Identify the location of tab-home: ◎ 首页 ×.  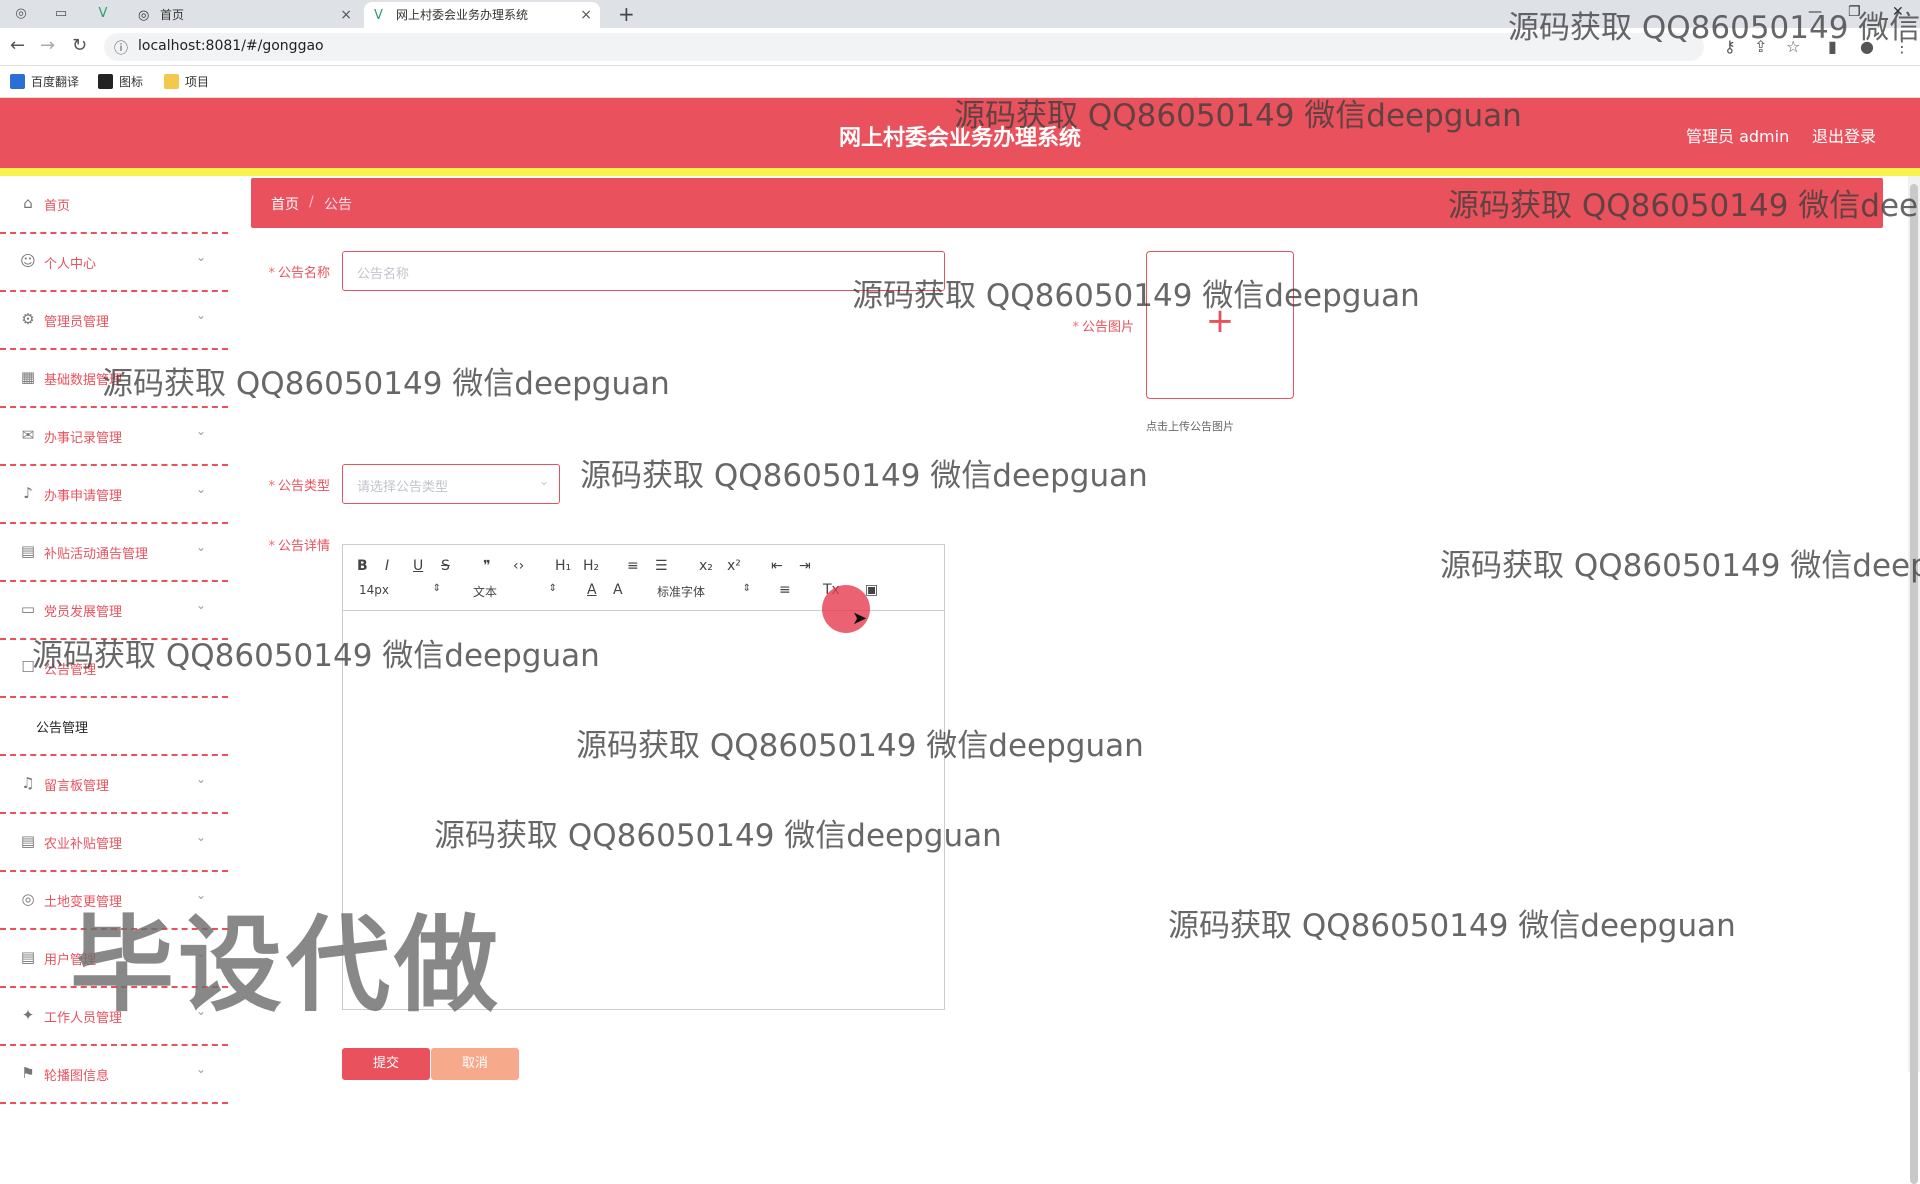
(244, 15).